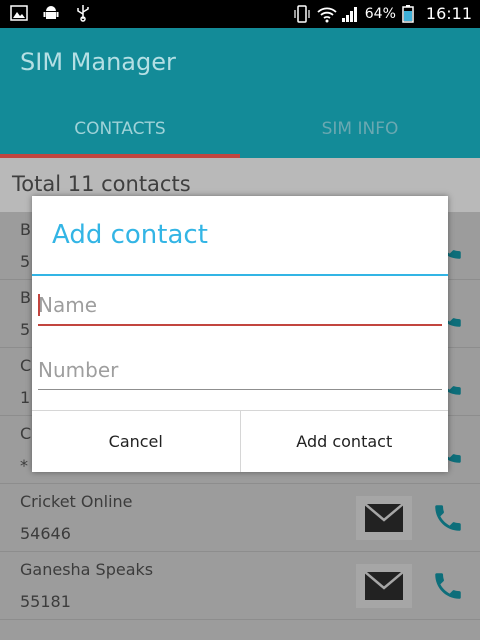  What do you see at coordinates (130, 235) in the screenshot?
I see `dialog-title: Add contact` at bounding box center [130, 235].